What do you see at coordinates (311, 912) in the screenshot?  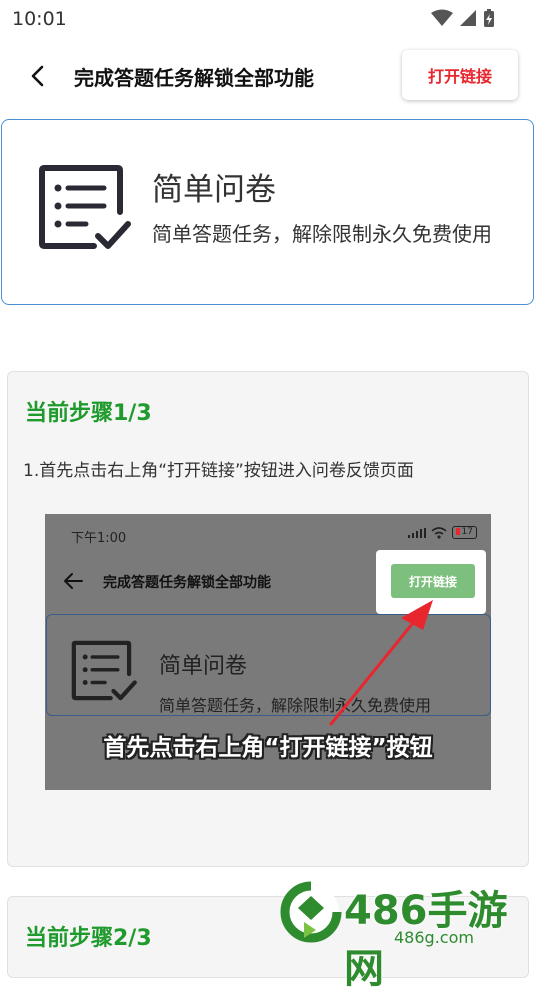 I see `watermark-badge-icon` at bounding box center [311, 912].